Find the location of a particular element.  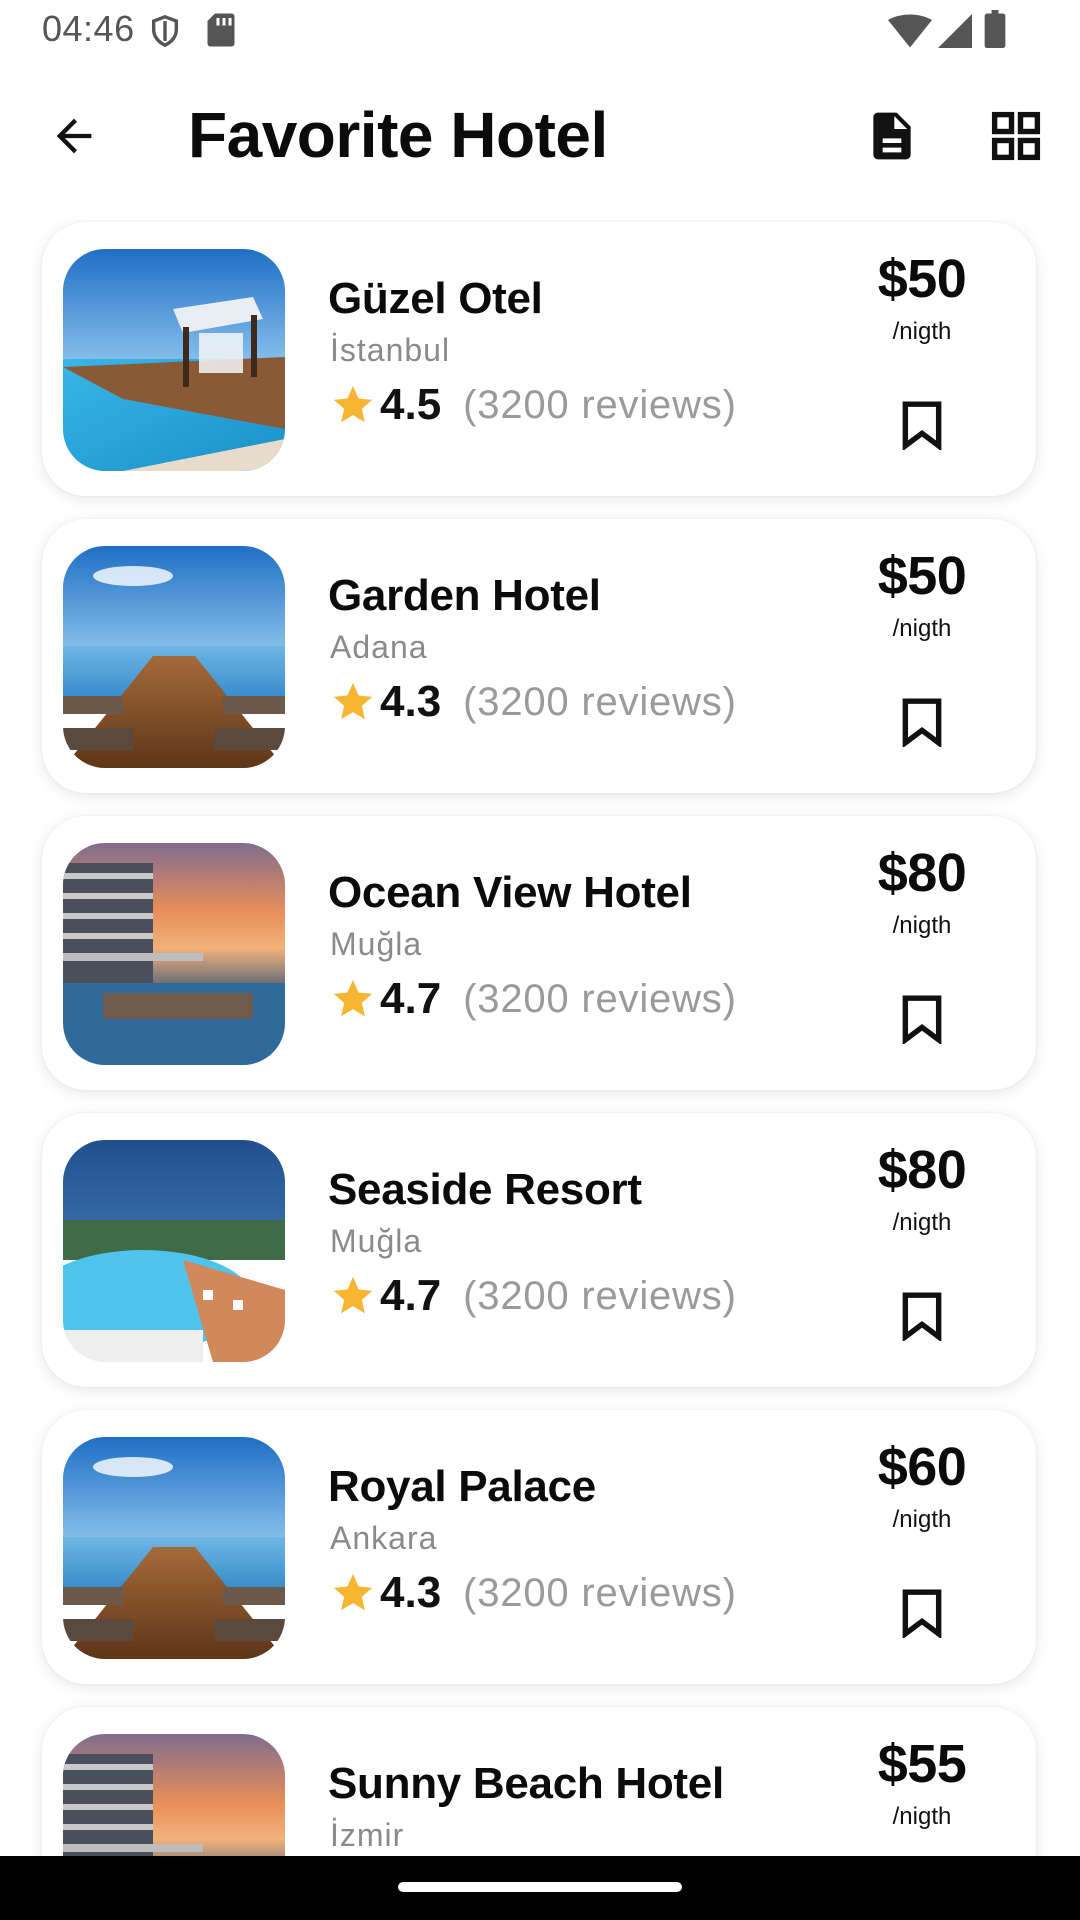

document-button is located at coordinates (892, 136).